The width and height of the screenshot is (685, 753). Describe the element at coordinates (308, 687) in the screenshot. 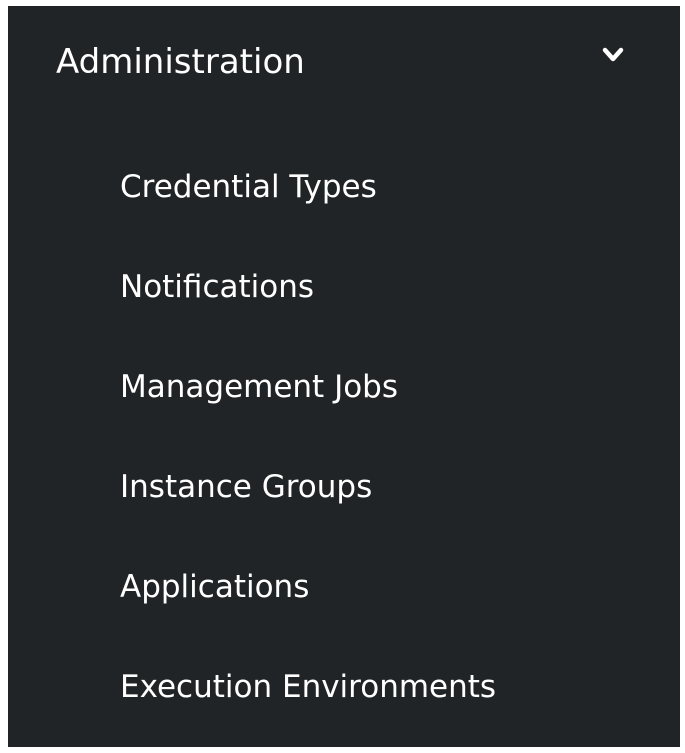

I see `nav-item-label: Execution Environments` at that location.